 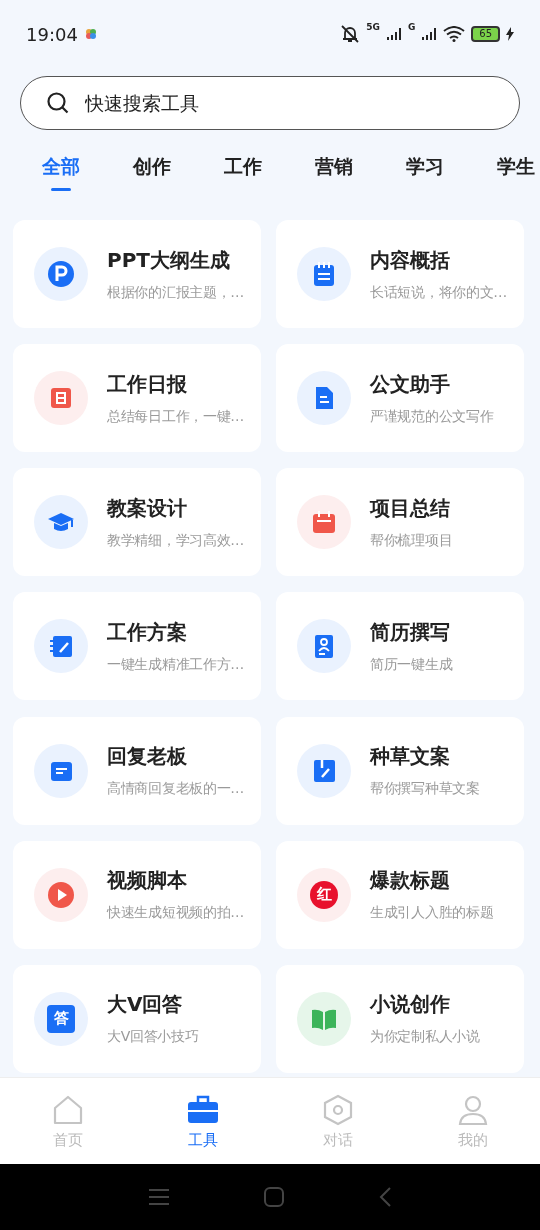 What do you see at coordinates (410, 384) in the screenshot?
I see `tool-title: 公文助手` at bounding box center [410, 384].